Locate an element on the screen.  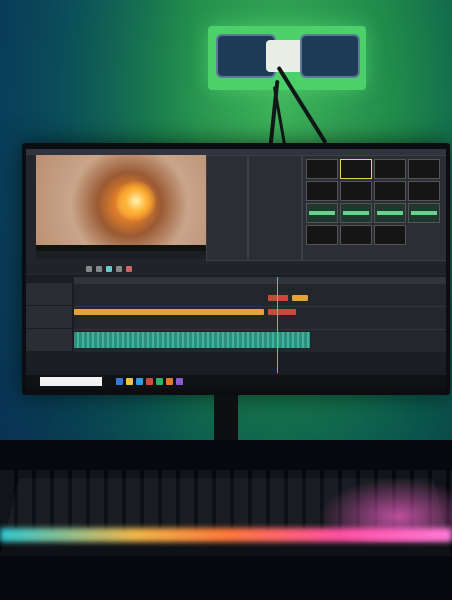
properties-panel is located at coordinates (227, 208).